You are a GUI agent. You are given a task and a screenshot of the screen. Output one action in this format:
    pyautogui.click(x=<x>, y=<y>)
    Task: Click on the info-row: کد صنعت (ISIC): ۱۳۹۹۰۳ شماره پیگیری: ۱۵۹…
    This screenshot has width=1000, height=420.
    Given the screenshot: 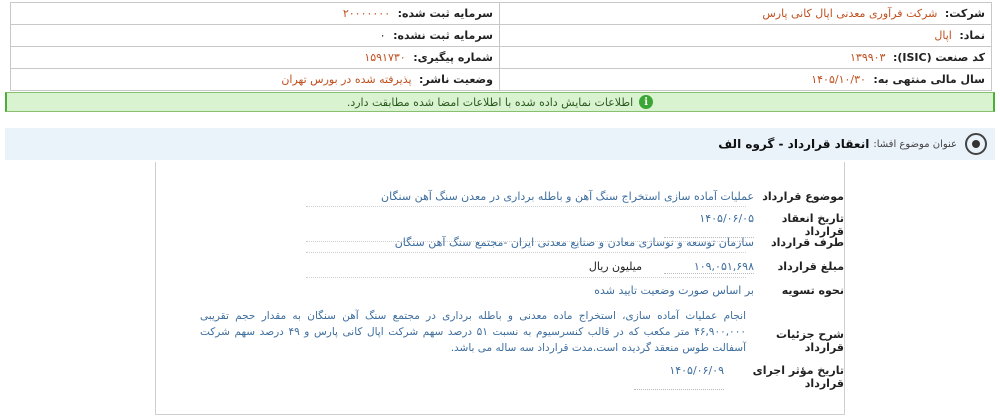 What is the action you would take?
    pyautogui.click(x=501, y=57)
    